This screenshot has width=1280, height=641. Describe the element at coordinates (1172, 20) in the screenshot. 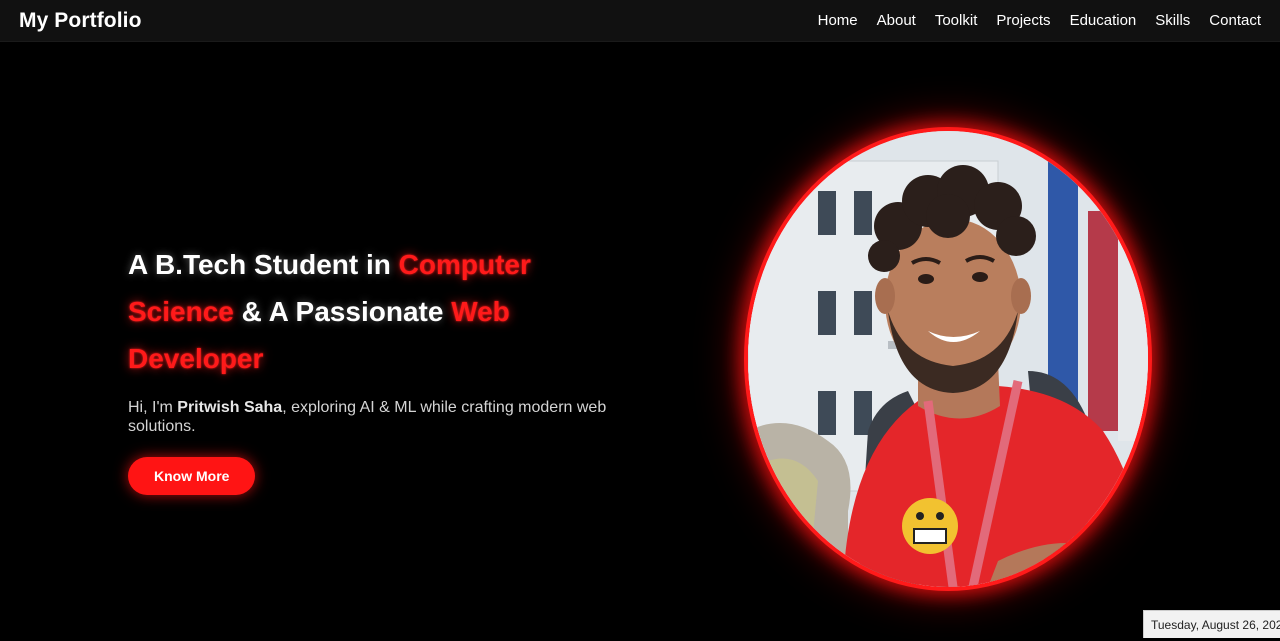

I see `nav-link-skills: Skills` at that location.